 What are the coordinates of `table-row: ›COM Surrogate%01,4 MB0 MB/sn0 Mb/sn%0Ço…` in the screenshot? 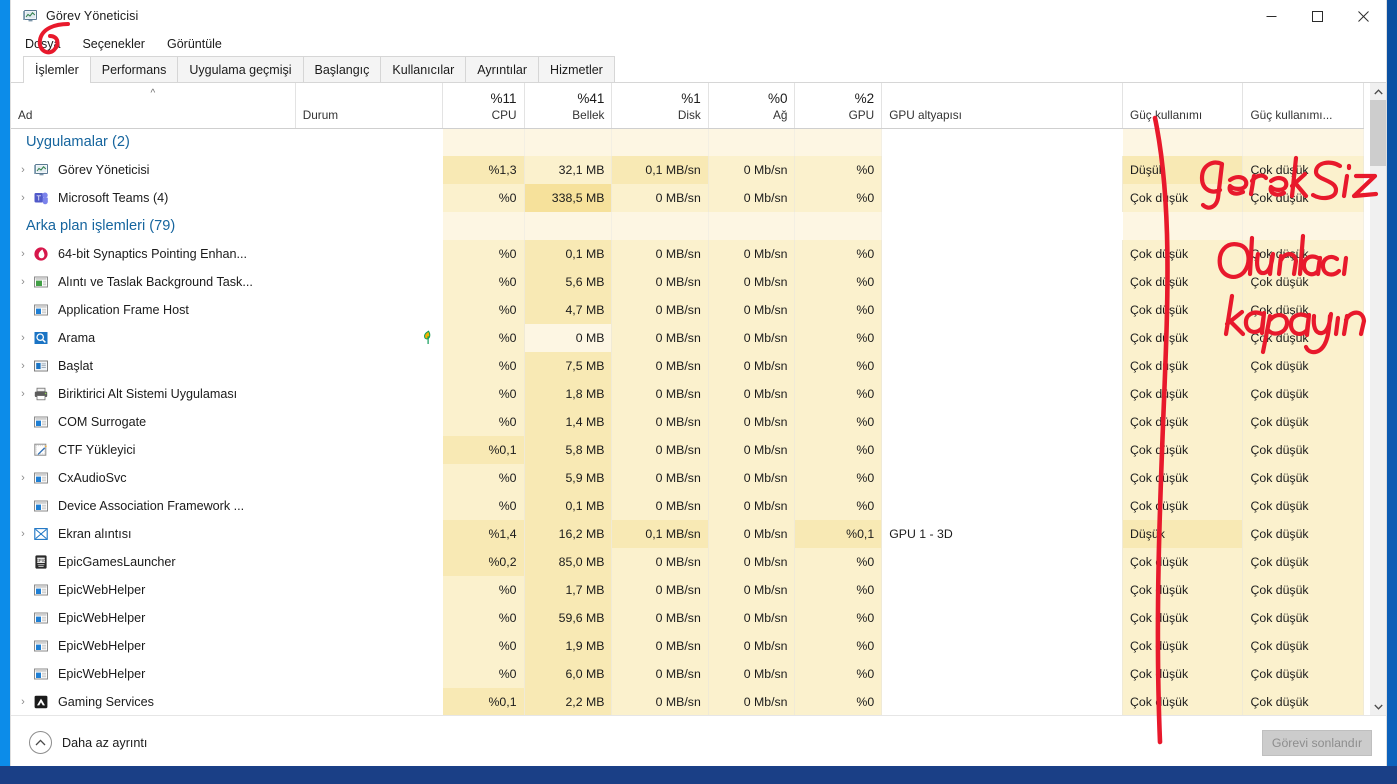 It's located at (687, 422).